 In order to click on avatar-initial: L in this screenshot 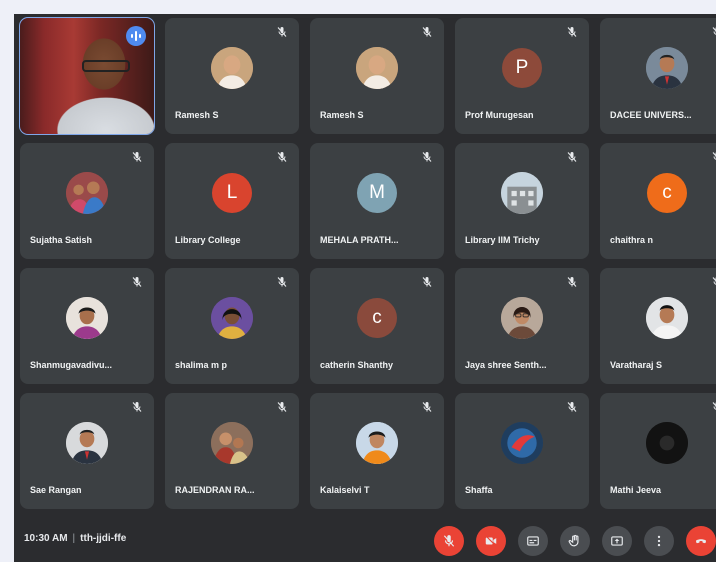, I will do `click(232, 192)`.